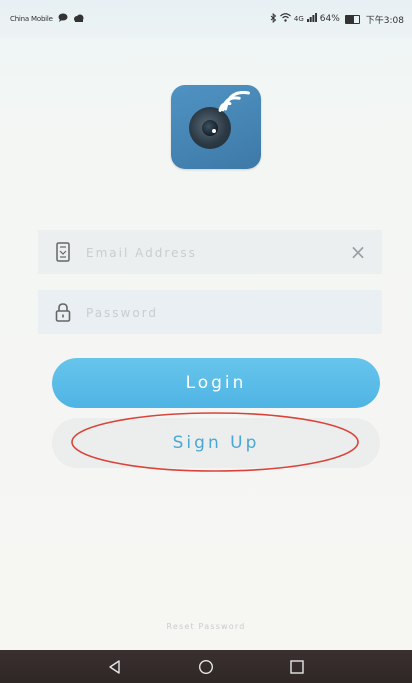  I want to click on phone-icon, so click(63, 252).